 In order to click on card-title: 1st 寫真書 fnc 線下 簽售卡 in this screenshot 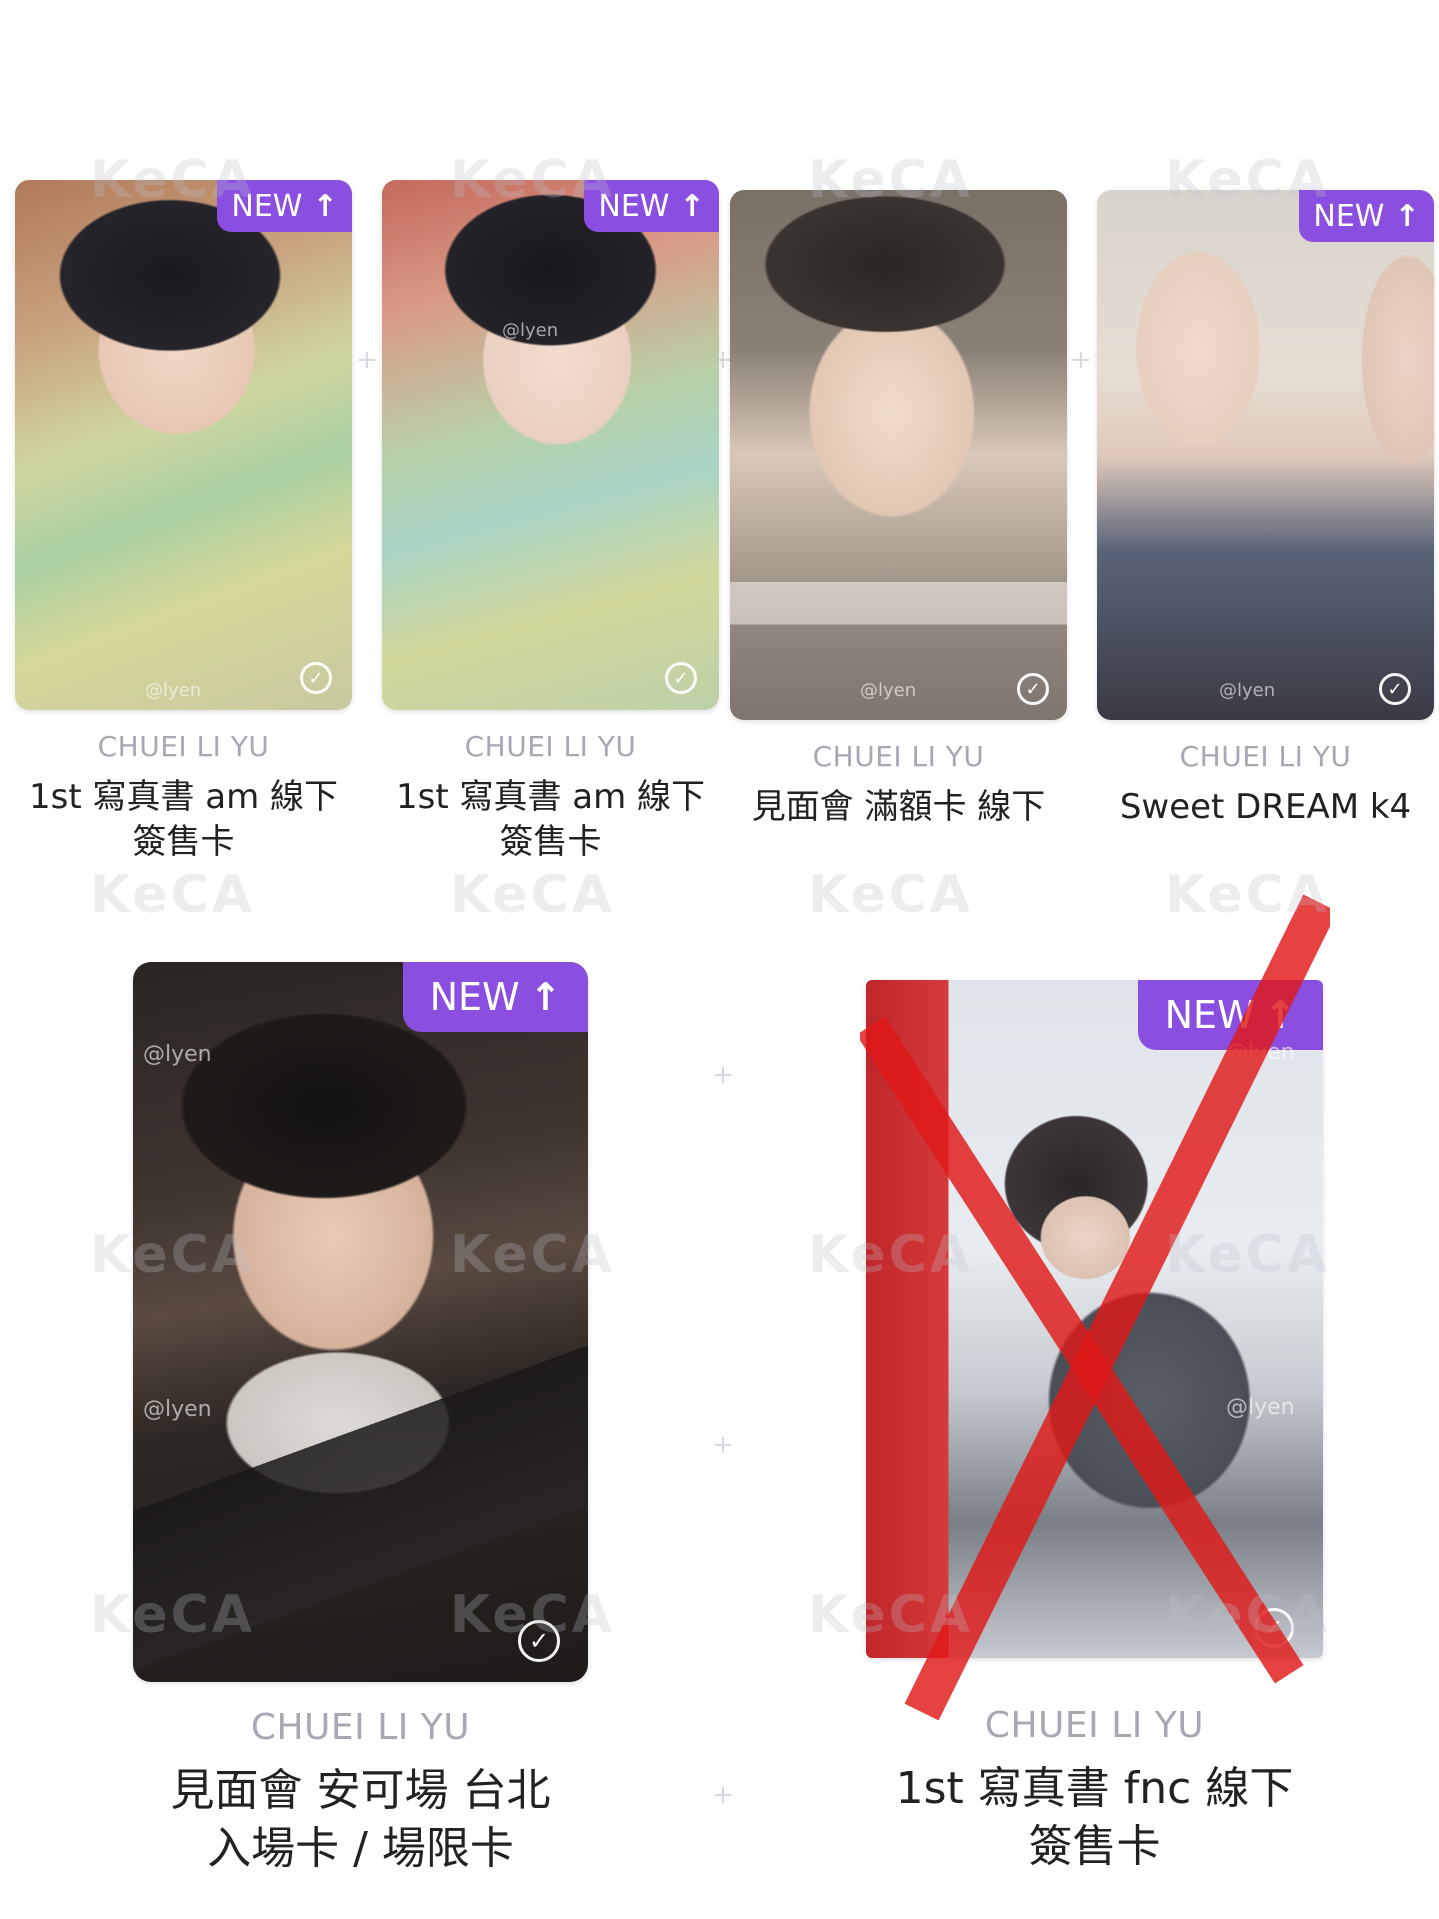, I will do `click(1094, 1818)`.